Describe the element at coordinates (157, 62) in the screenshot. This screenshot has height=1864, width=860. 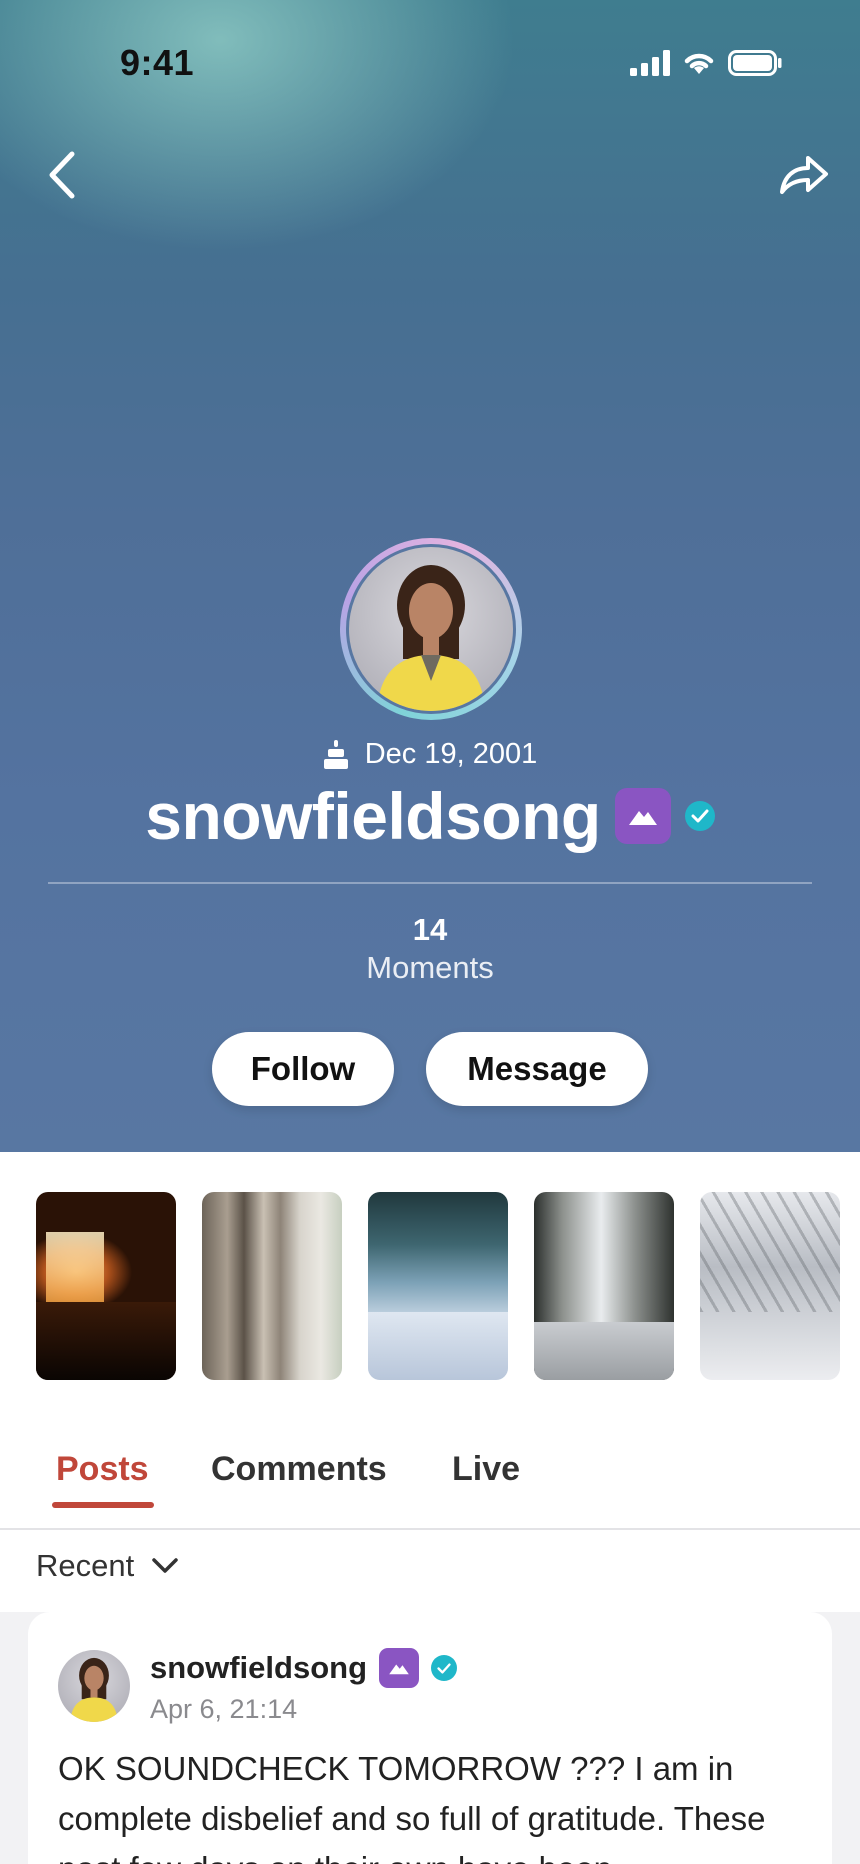
I see `status-time: 9:41` at that location.